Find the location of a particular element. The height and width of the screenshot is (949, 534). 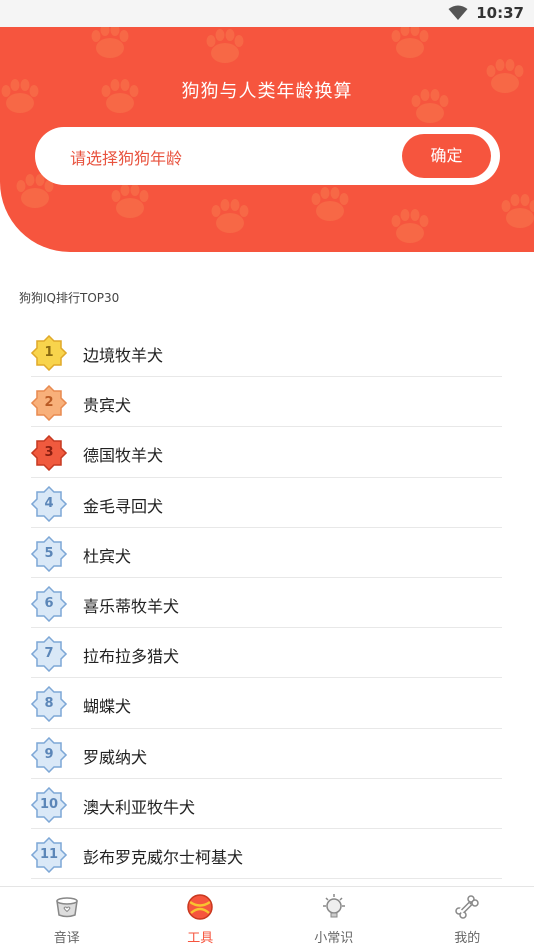

section-title: 狗狗IQ排行TOP30 is located at coordinates (69, 298).